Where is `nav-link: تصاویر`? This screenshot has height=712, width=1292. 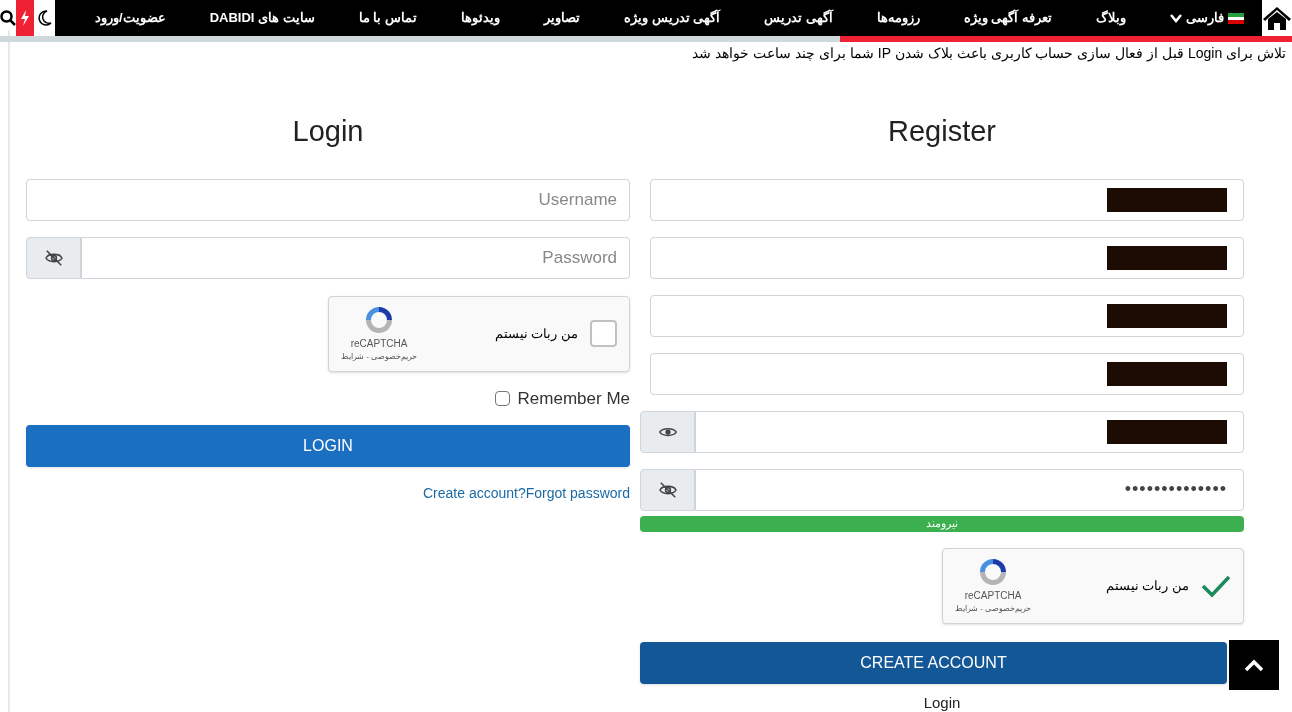 nav-link: تصاویر is located at coordinates (561, 18).